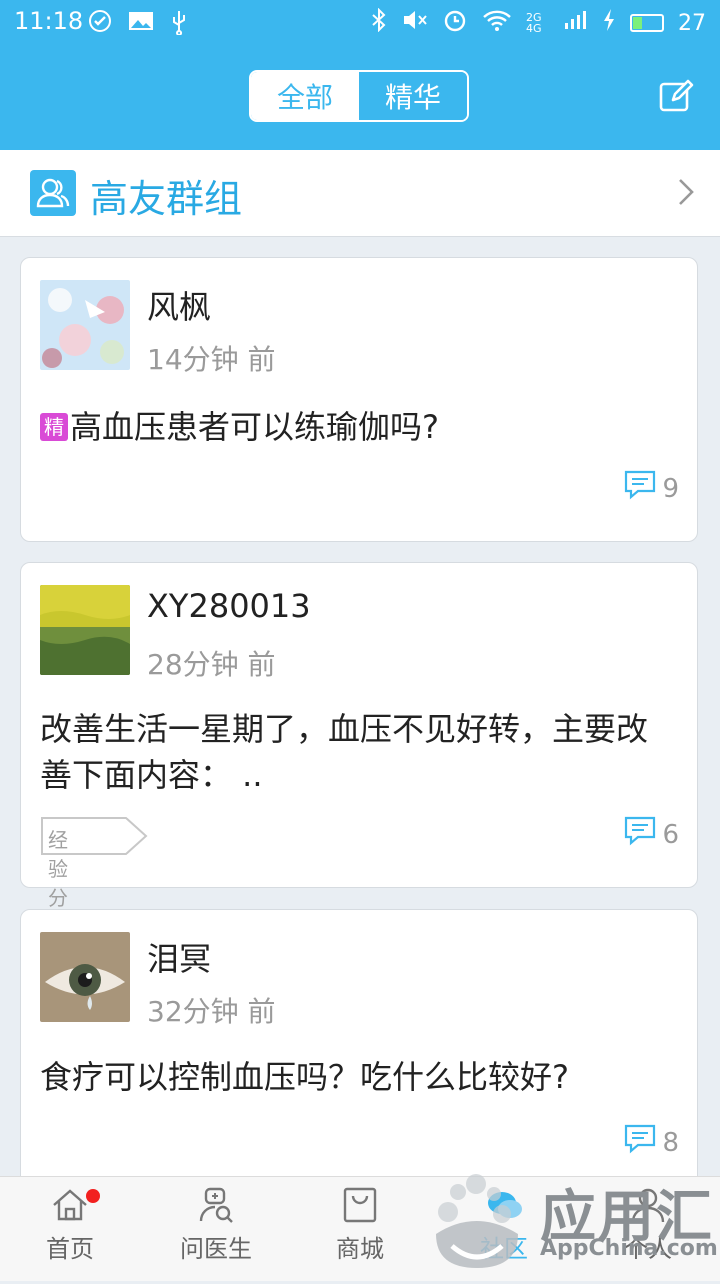  I want to click on post-text: 改善生活一星期了，血压不见好转，主要改善下面内容： .., so click(353, 752).